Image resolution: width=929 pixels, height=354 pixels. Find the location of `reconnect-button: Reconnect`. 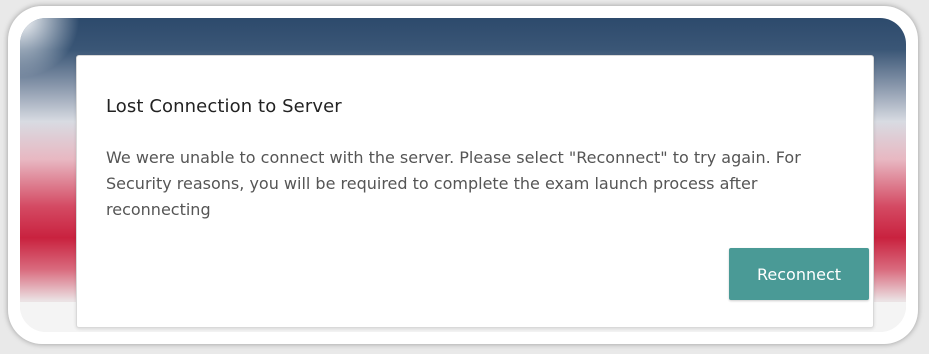

reconnect-button: Reconnect is located at coordinates (799, 274).